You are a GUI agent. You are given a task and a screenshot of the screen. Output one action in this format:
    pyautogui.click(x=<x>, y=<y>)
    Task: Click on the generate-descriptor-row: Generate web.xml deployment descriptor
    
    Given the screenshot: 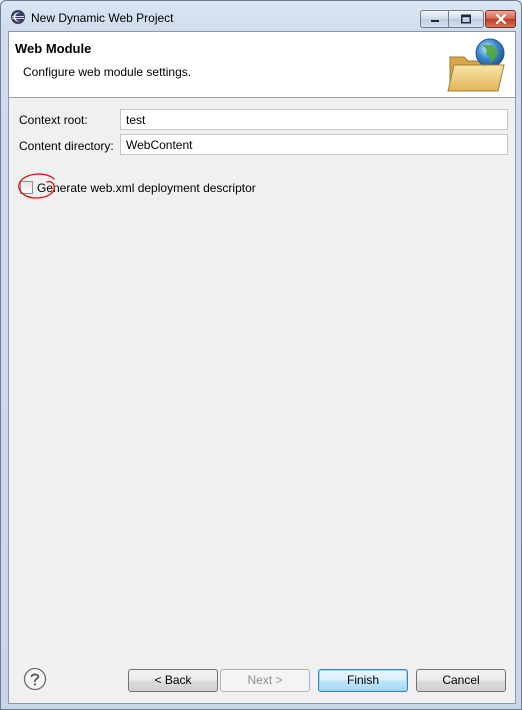 What is the action you would take?
    pyautogui.click(x=152, y=186)
    